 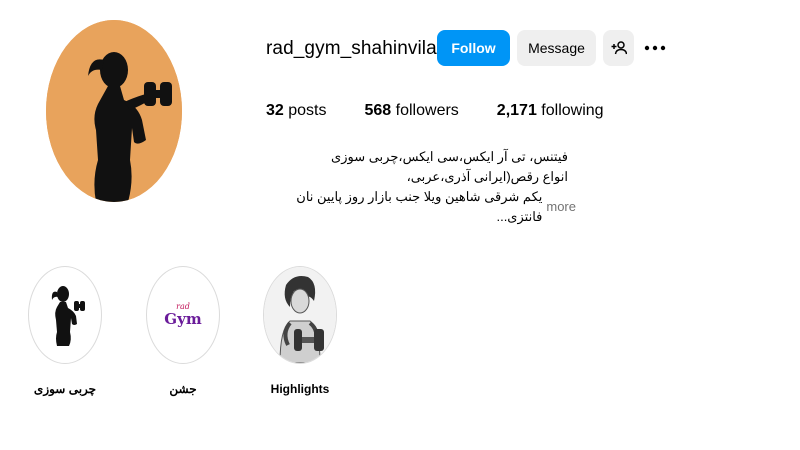 I want to click on posts-label: posts, so click(x=307, y=110).